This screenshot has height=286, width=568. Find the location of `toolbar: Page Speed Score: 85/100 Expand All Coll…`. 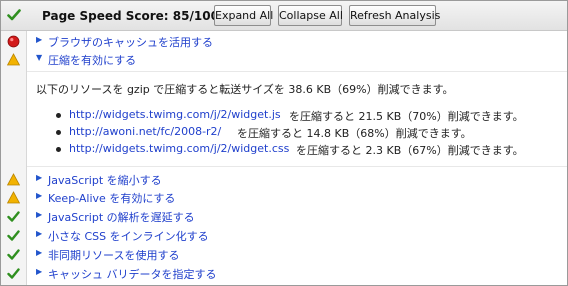

toolbar: Page Speed Score: 85/100 Expand All Coll… is located at coordinates (284, 16).